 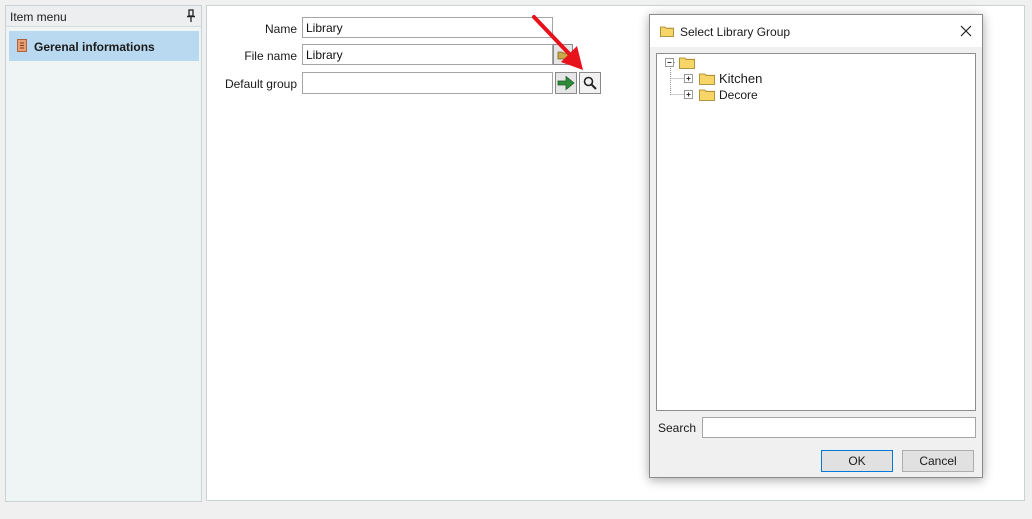 I want to click on close-button, so click(x=966, y=31).